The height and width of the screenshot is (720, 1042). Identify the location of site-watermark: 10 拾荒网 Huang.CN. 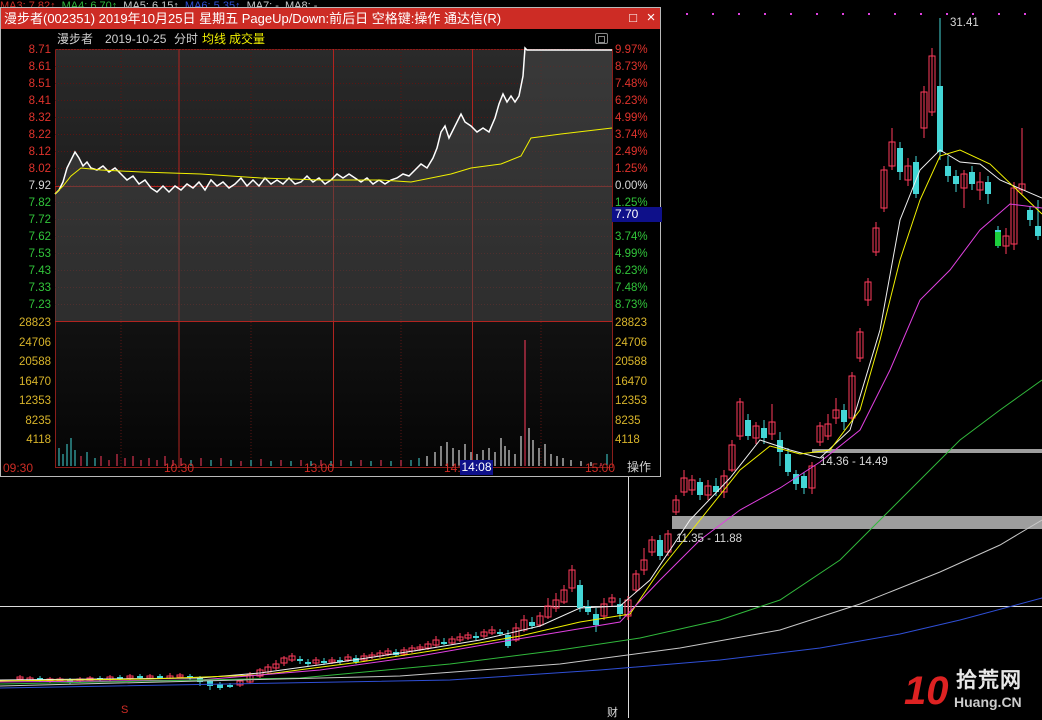
(970, 691).